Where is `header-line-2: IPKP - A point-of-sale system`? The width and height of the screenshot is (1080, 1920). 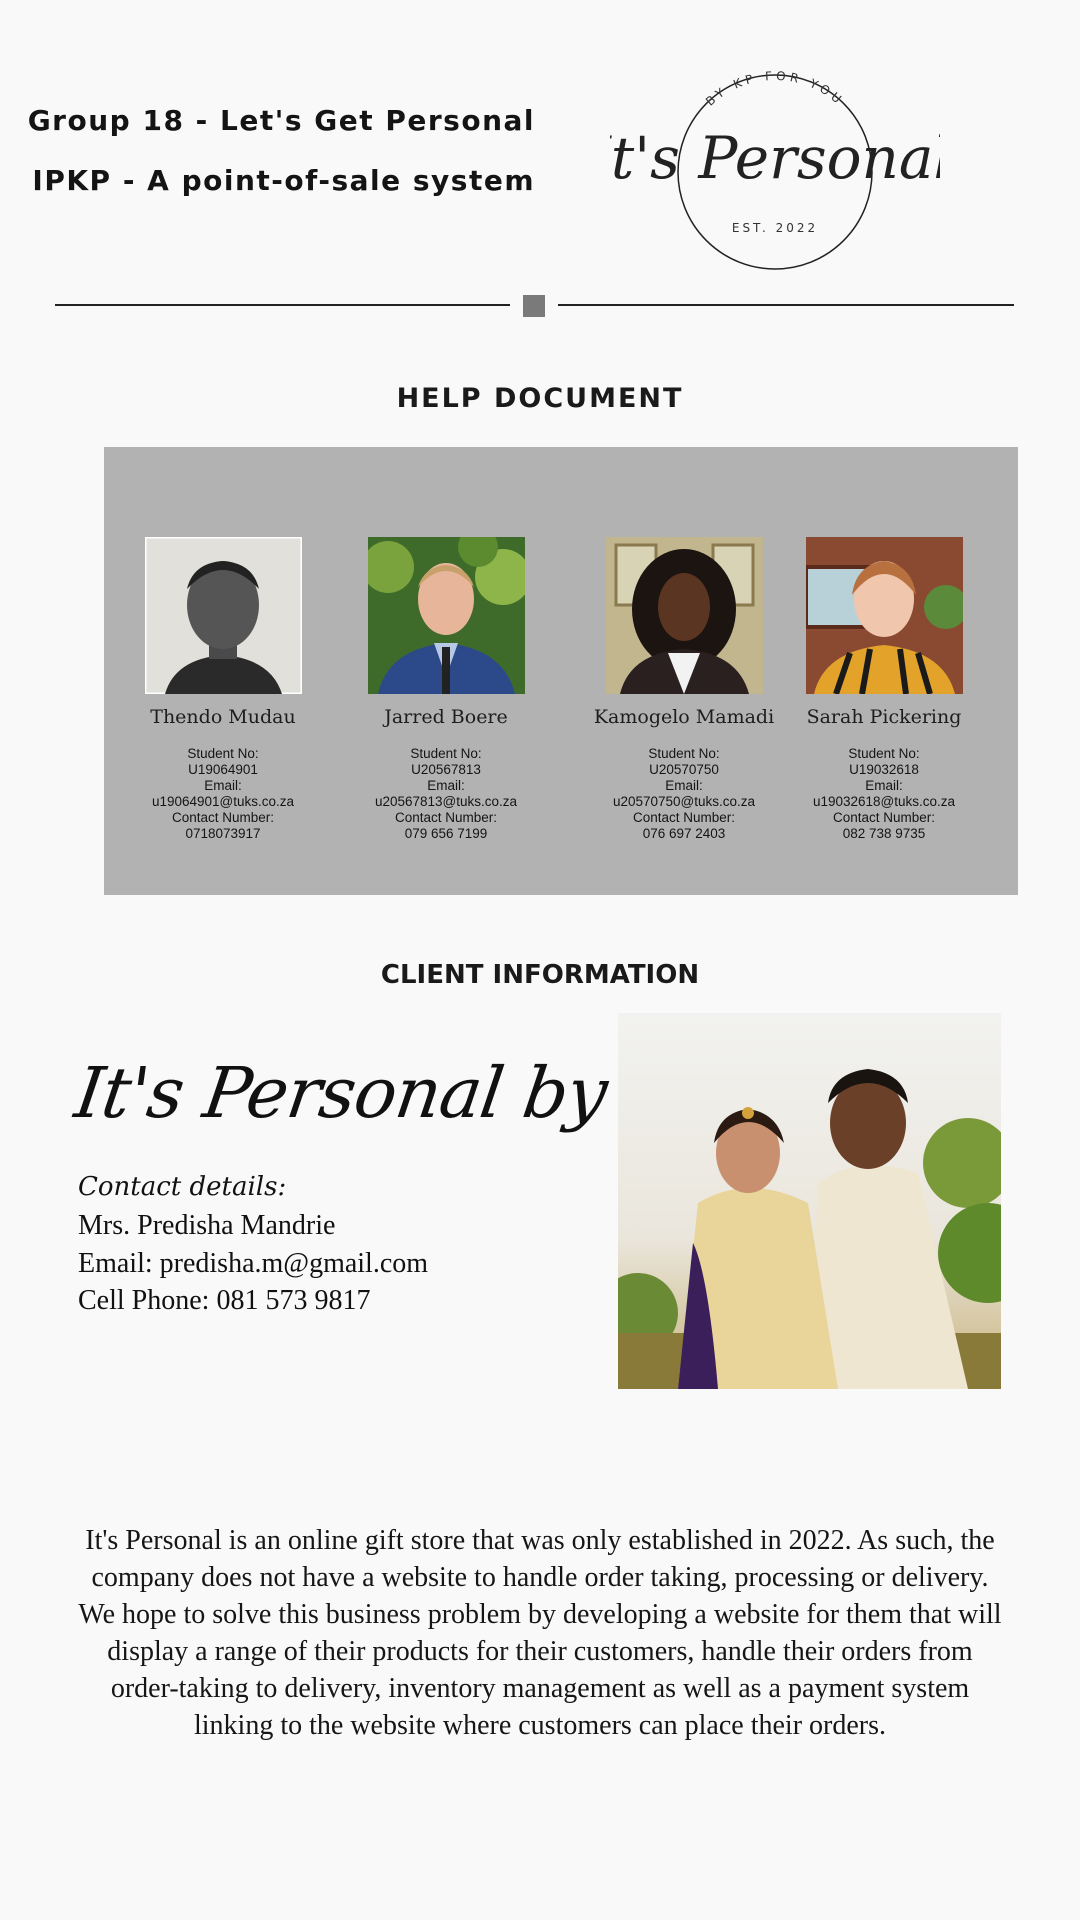 header-line-2: IPKP - A point-of-sale system is located at coordinates (283, 180).